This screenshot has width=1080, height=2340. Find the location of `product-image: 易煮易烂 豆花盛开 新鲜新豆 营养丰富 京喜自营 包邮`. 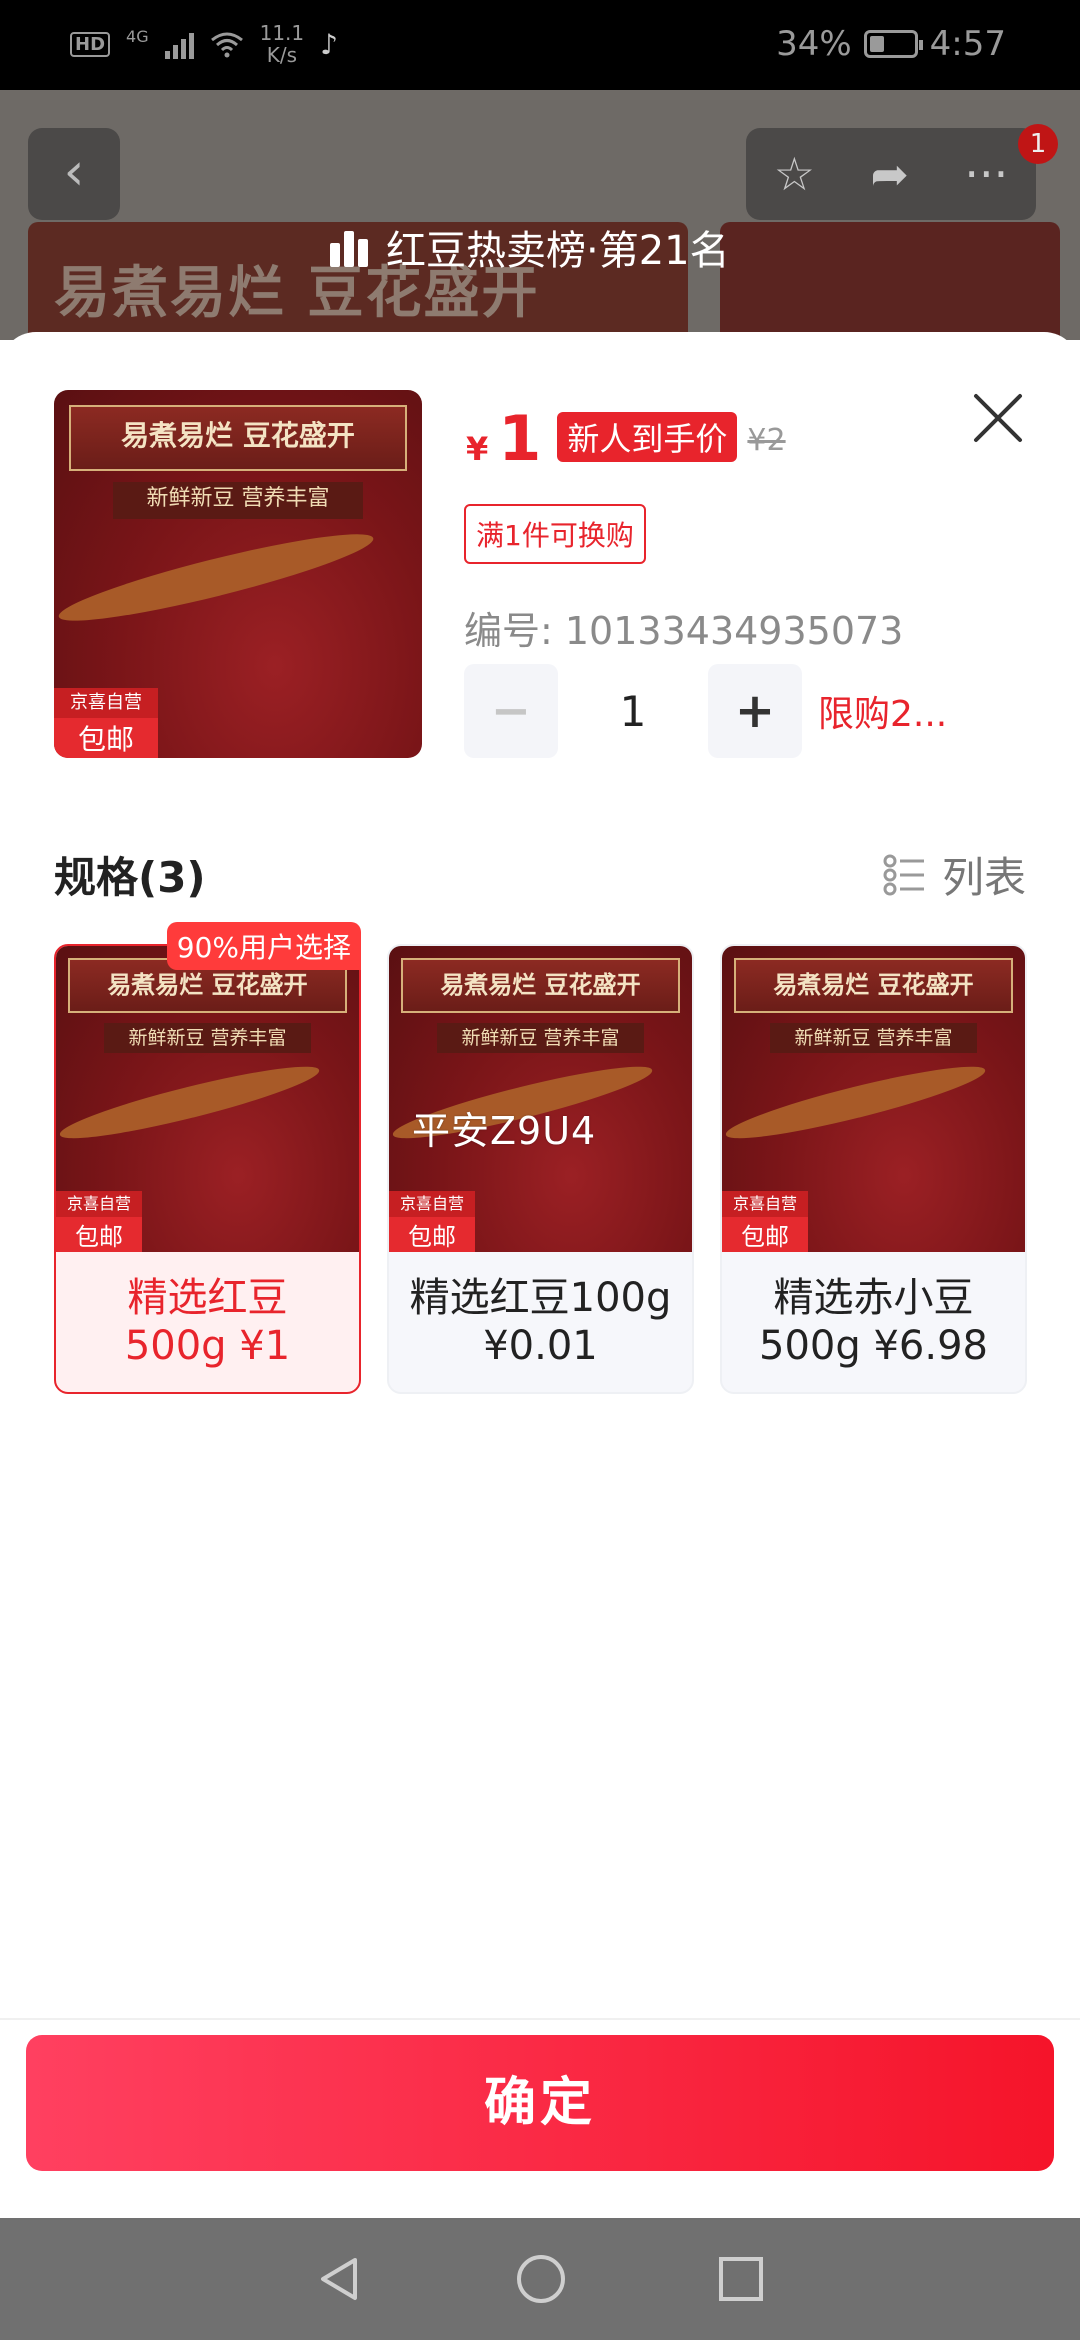

product-image: 易煮易烂 豆花盛开 新鲜新豆 营养丰富 京喜自营 包邮 is located at coordinates (238, 574).